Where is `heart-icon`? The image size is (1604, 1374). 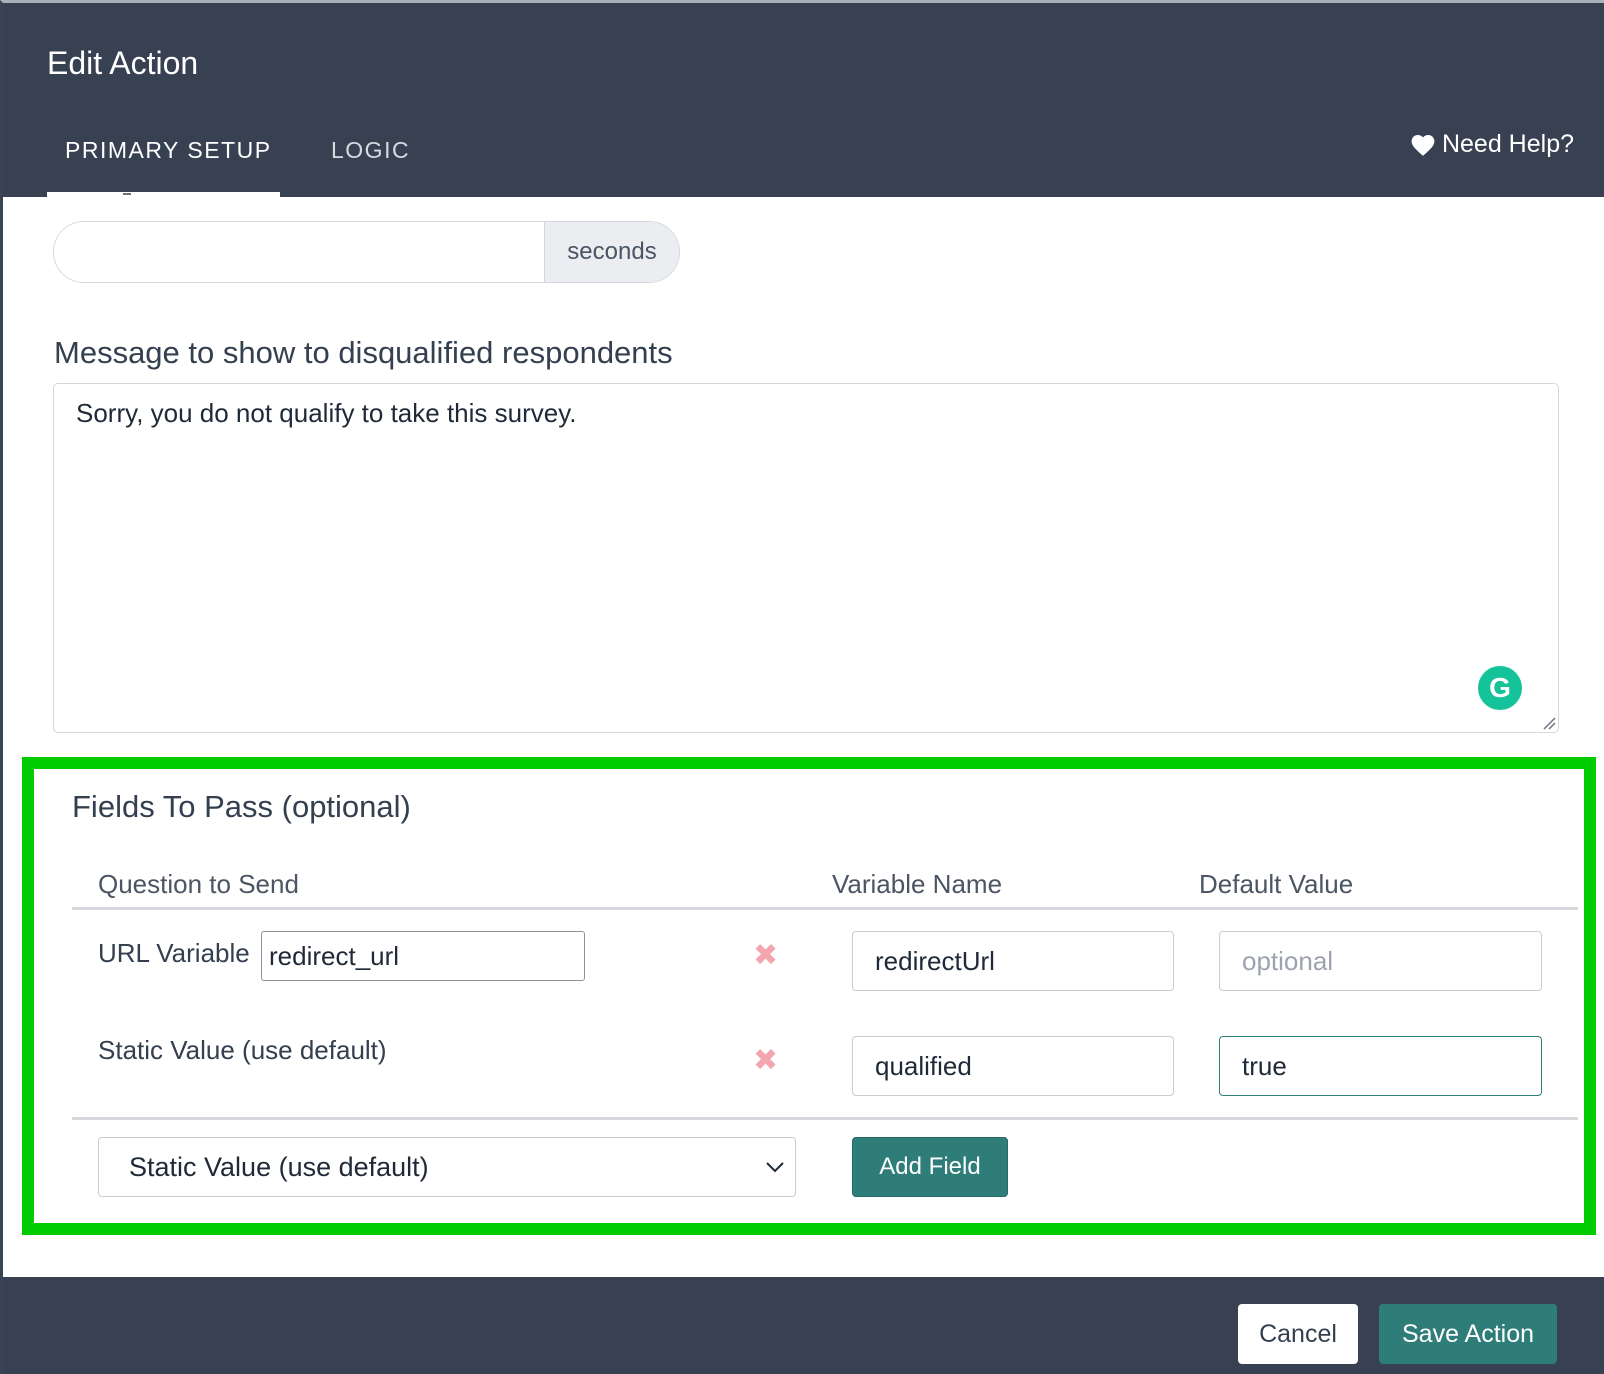 heart-icon is located at coordinates (1423, 145).